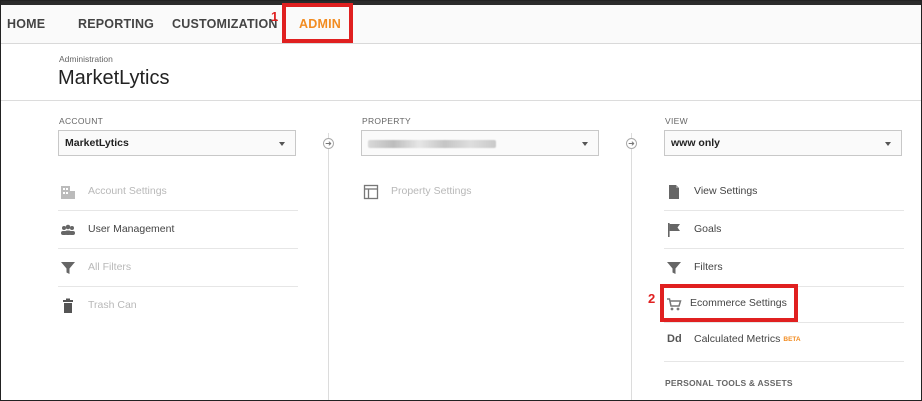 The image size is (922, 401). What do you see at coordinates (461, 72) in the screenshot?
I see `page-header: Administration MarketLytics` at bounding box center [461, 72].